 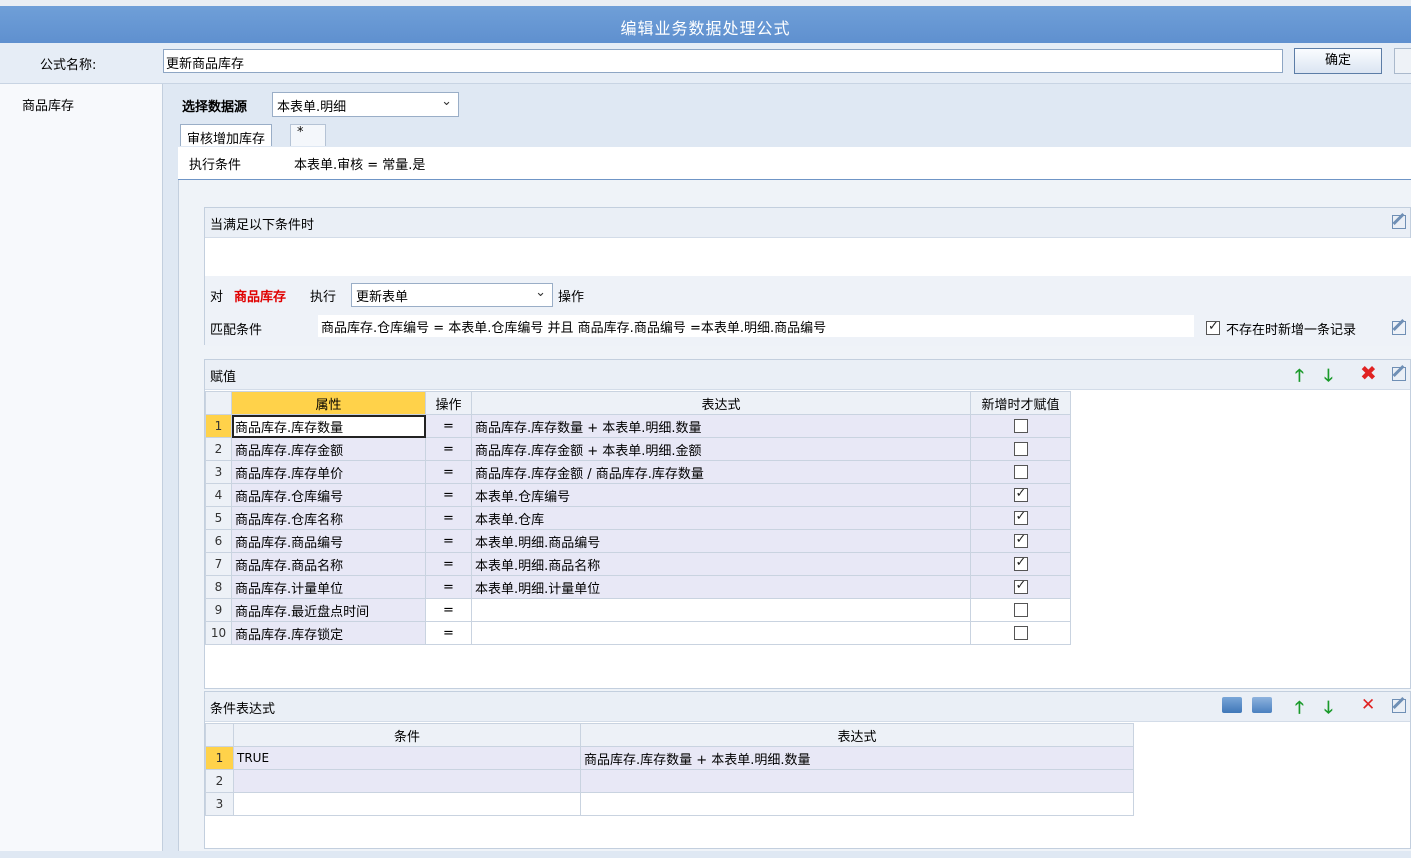 I want to click on ok-button: 确定, so click(x=1338, y=61).